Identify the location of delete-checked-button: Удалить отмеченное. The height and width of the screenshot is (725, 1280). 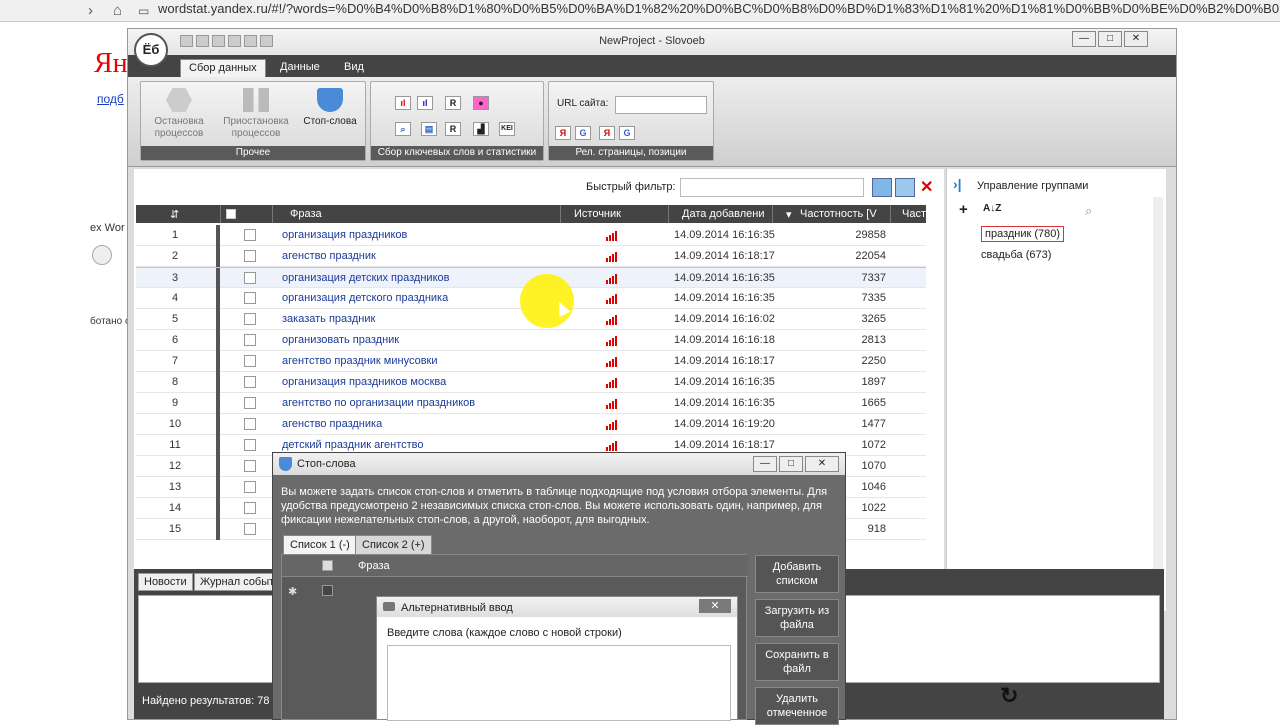
(797, 706).